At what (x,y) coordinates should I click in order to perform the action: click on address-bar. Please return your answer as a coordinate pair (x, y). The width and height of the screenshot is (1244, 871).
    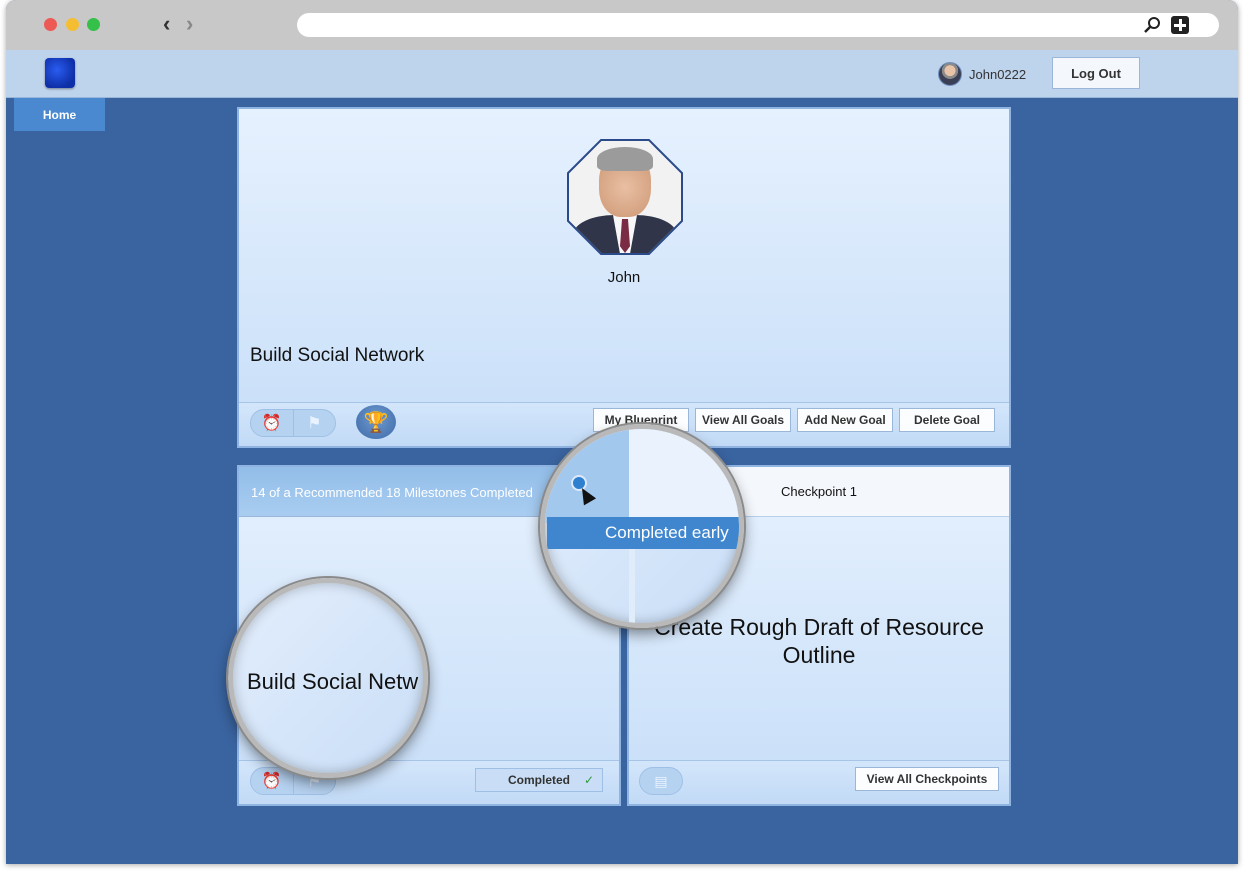
    Looking at the image, I should click on (758, 25).